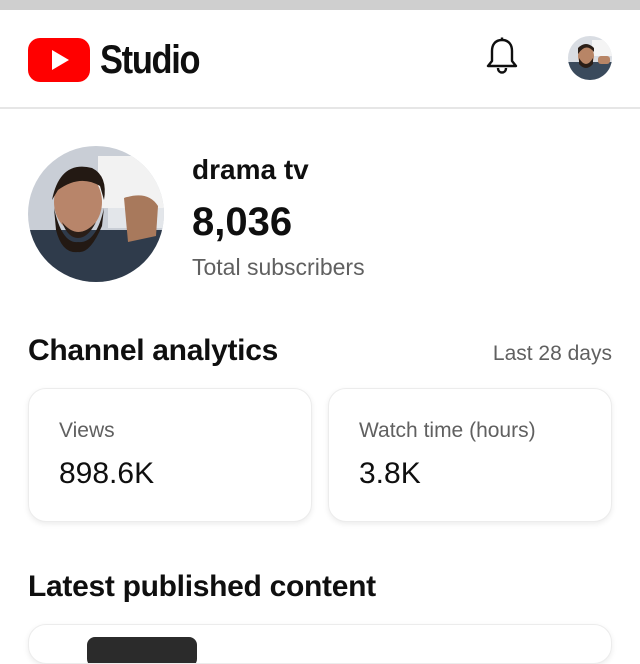  I want to click on bell-icon, so click(502, 58).